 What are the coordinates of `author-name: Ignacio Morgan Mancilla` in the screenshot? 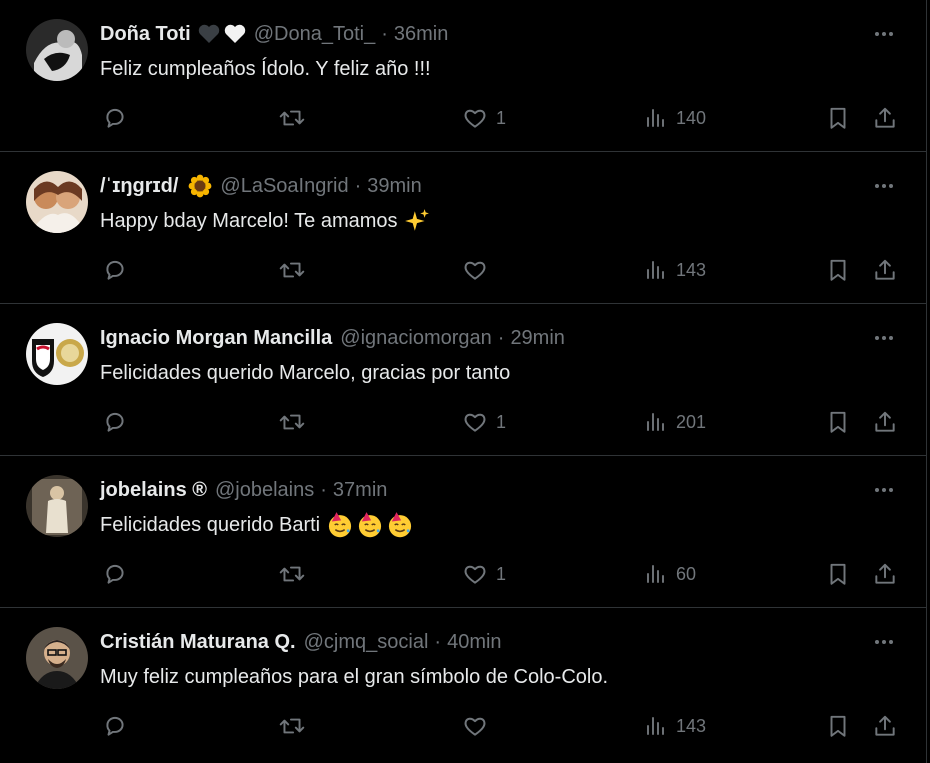 It's located at (216, 338).